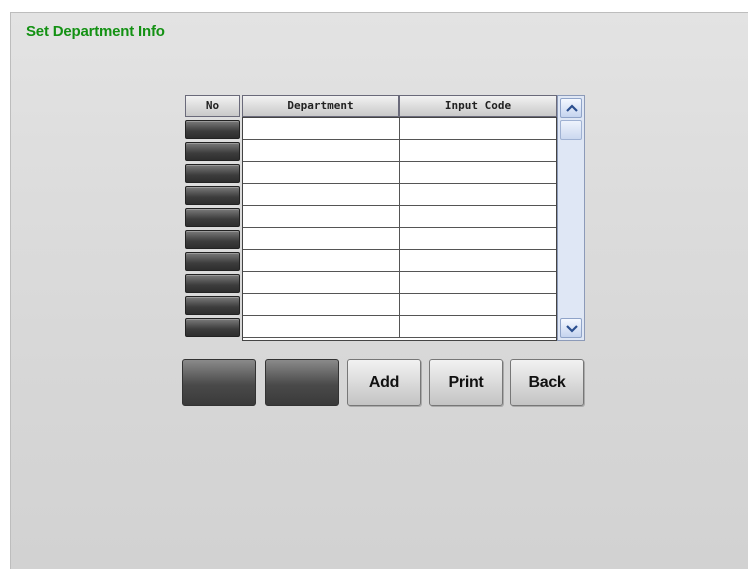  I want to click on chevron-up-icon, so click(572, 108).